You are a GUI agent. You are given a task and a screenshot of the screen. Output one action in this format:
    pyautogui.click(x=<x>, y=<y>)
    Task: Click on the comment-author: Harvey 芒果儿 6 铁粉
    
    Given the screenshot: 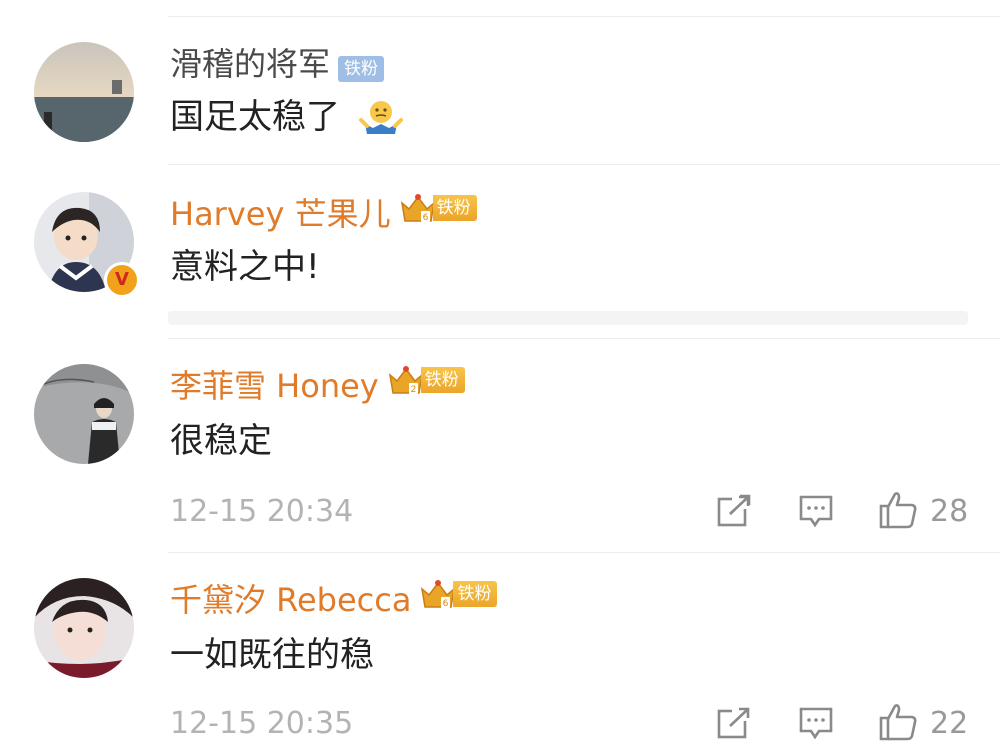 What is the action you would take?
    pyautogui.click(x=323, y=215)
    